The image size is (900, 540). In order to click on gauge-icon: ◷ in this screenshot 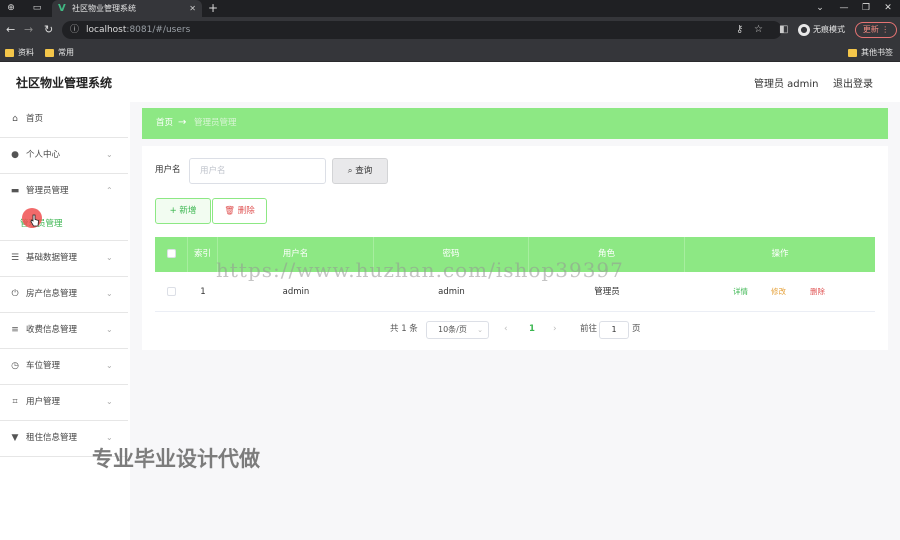, I will do `click(15, 366)`.